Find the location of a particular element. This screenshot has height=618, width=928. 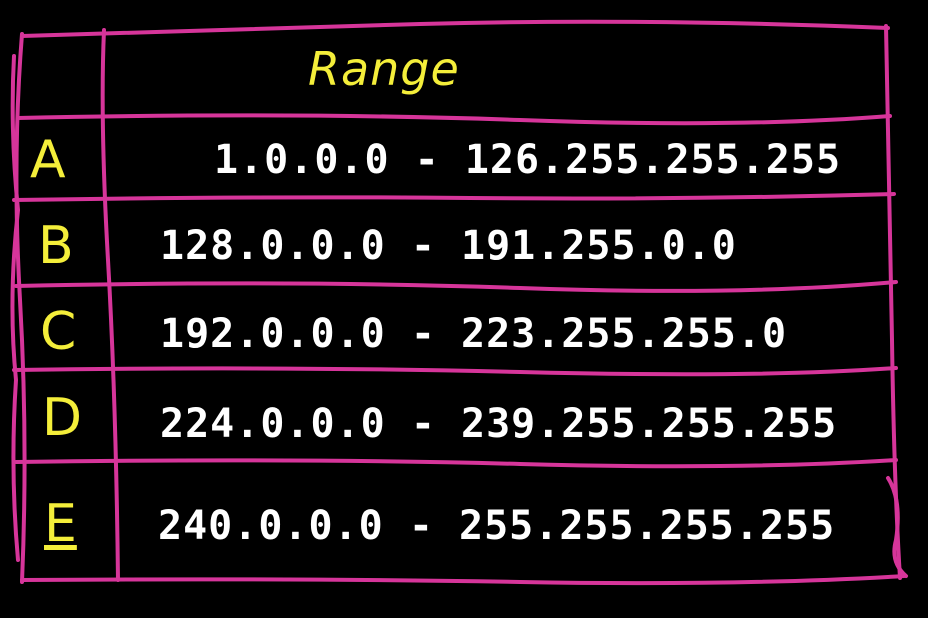

range-row-d: 224.0.0.0 - 239.255.255.255 is located at coordinates (499, 424).